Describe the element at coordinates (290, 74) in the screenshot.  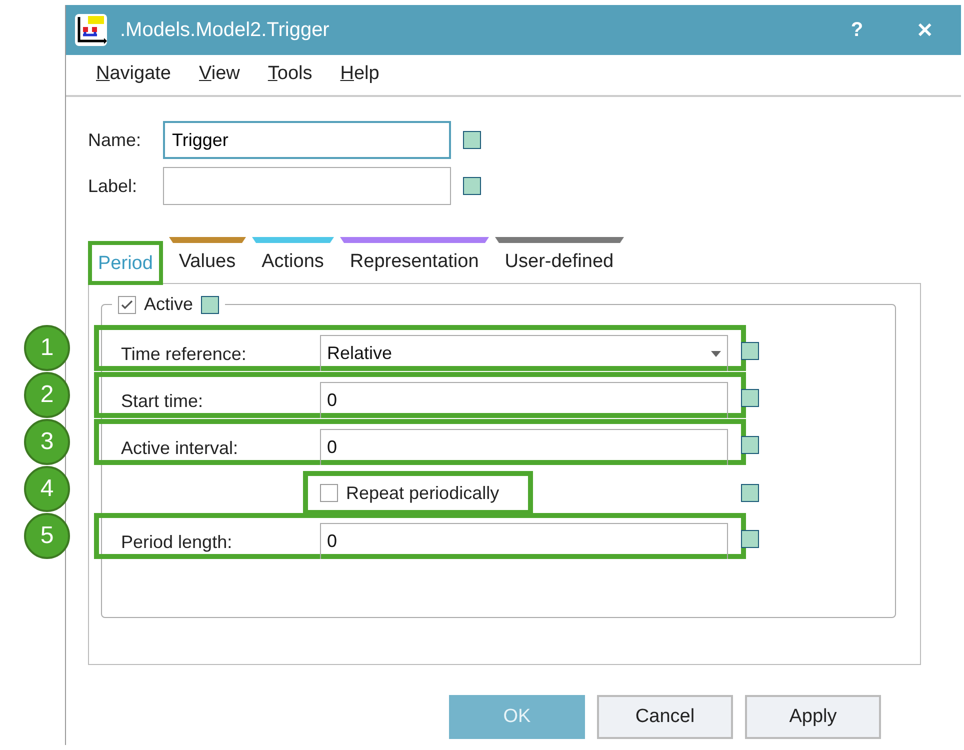
I see `menu-item: Tools` at that location.